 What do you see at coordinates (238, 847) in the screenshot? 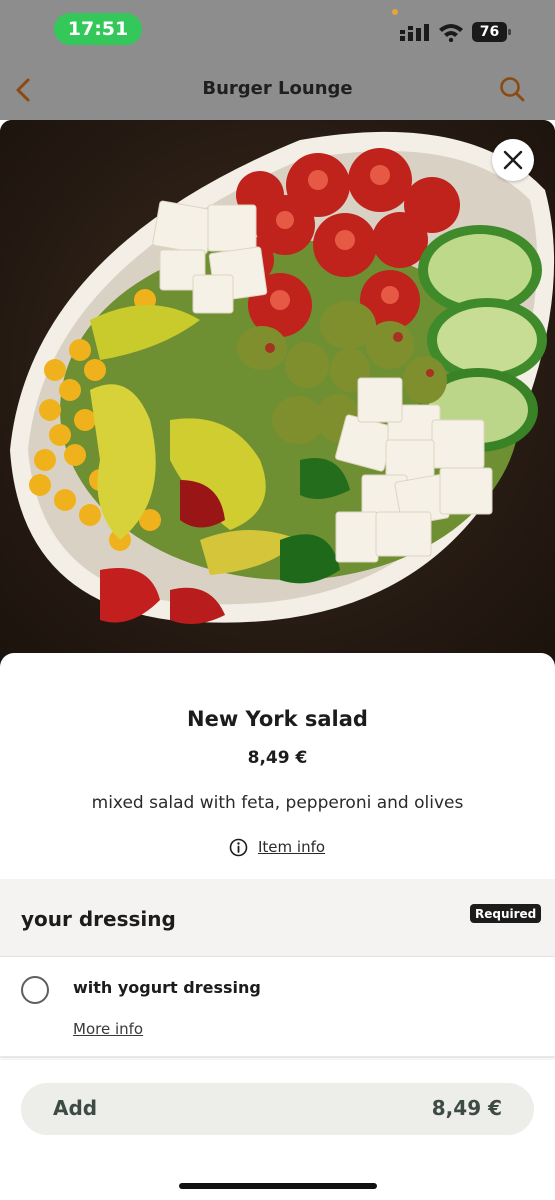
I see `info-icon` at bounding box center [238, 847].